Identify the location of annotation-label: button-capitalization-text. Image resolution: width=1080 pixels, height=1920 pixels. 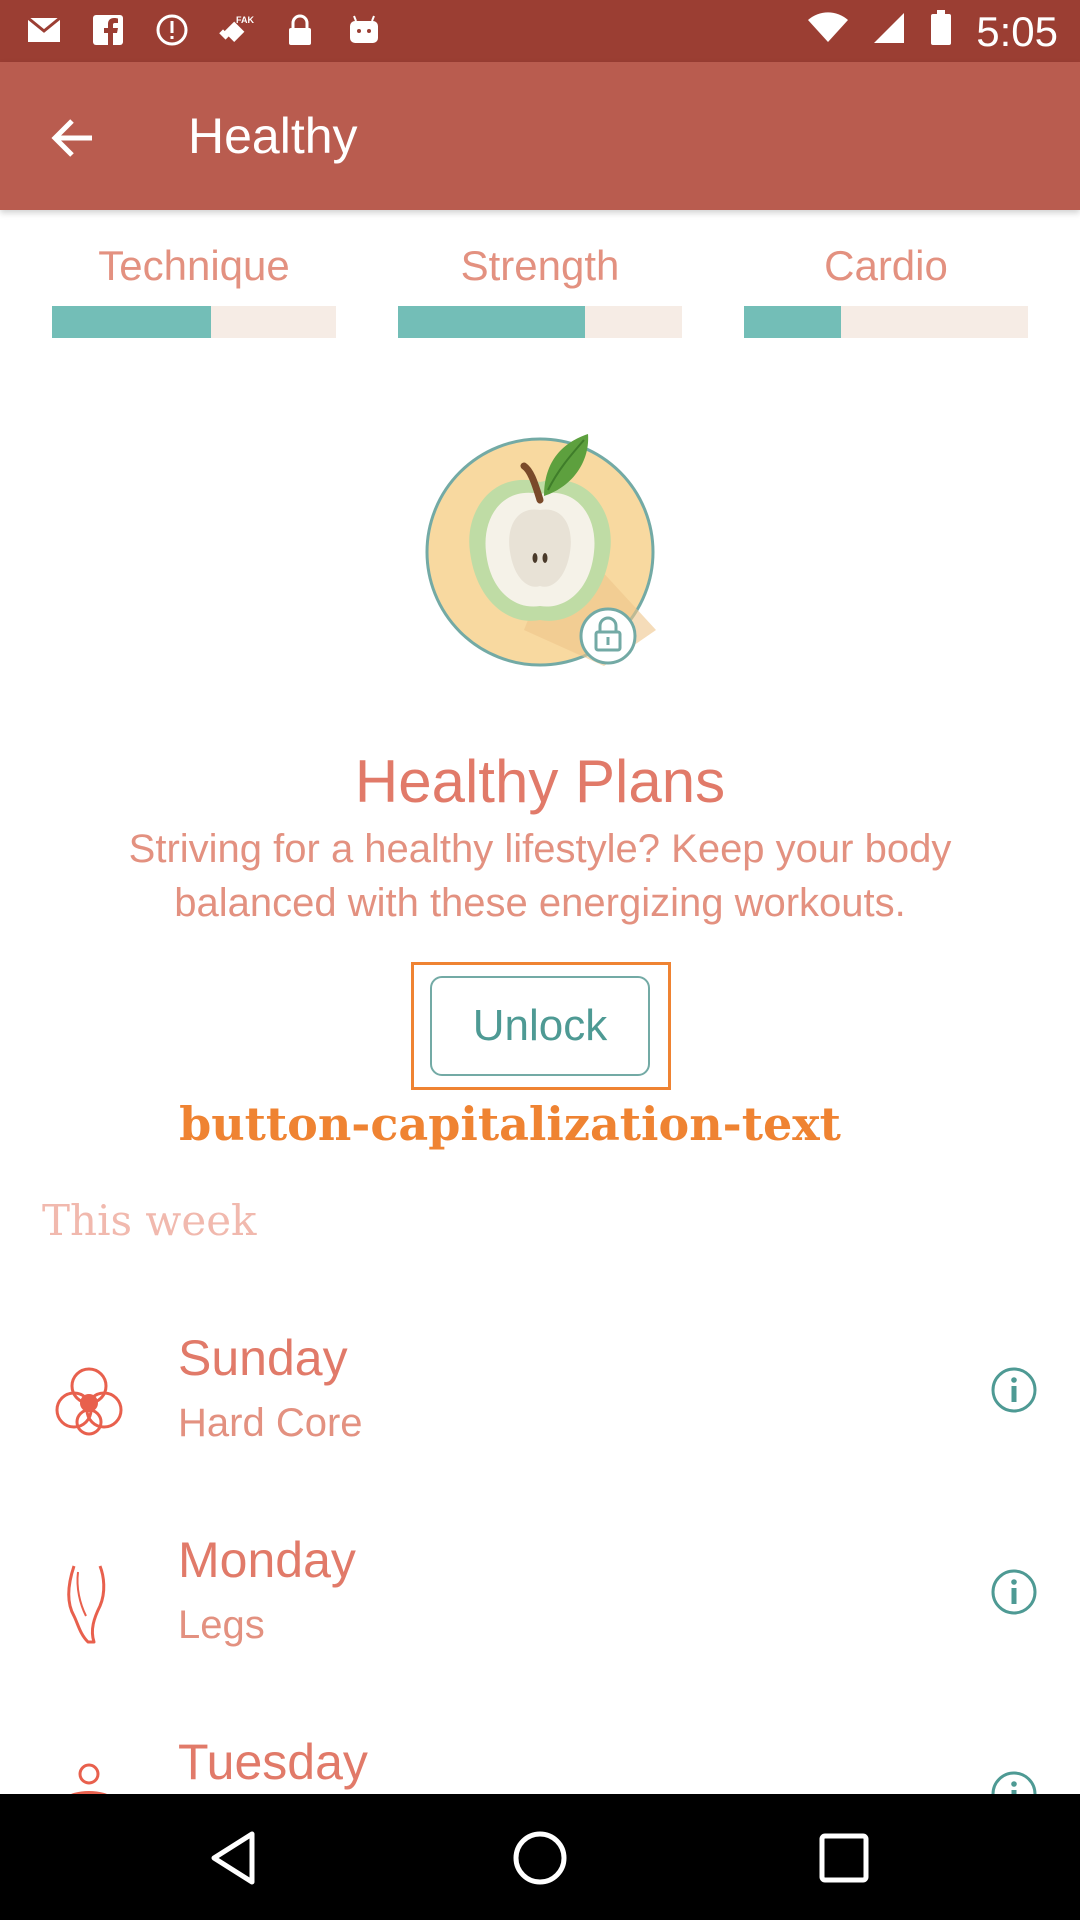
(510, 1124).